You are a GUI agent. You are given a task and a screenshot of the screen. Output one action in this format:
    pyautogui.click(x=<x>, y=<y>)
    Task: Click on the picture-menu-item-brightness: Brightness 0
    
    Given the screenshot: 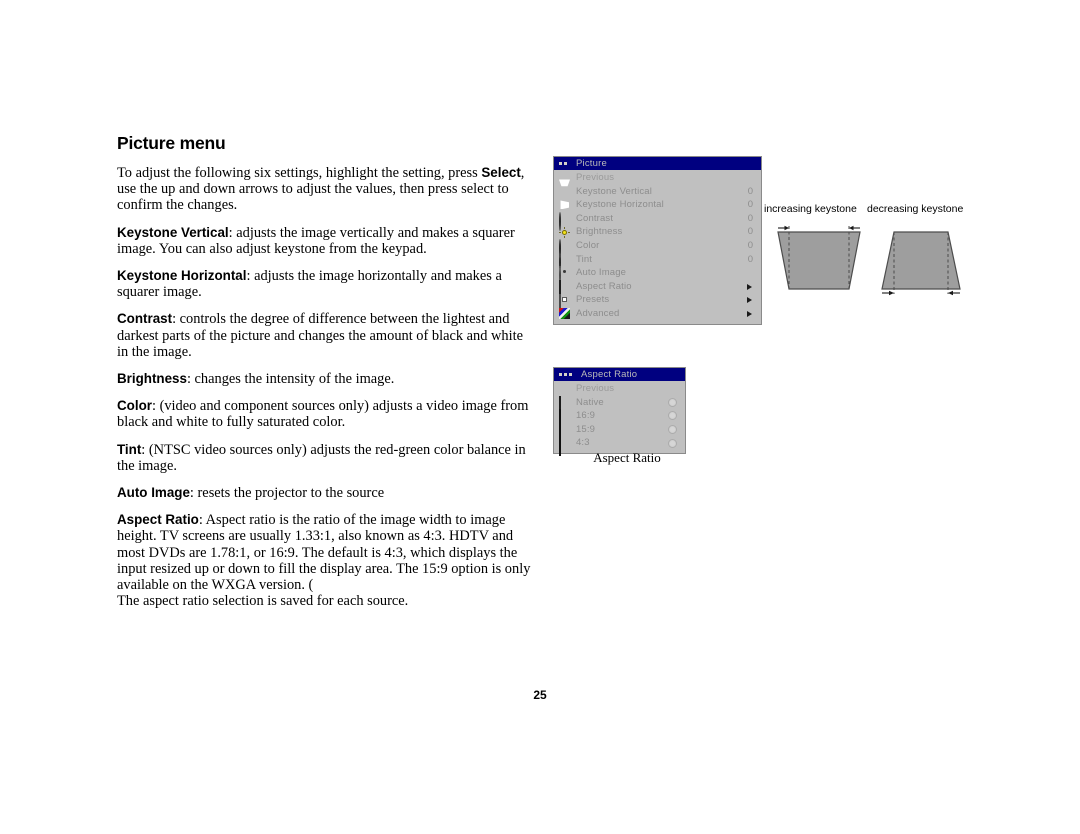 What is the action you would take?
    pyautogui.click(x=657, y=232)
    